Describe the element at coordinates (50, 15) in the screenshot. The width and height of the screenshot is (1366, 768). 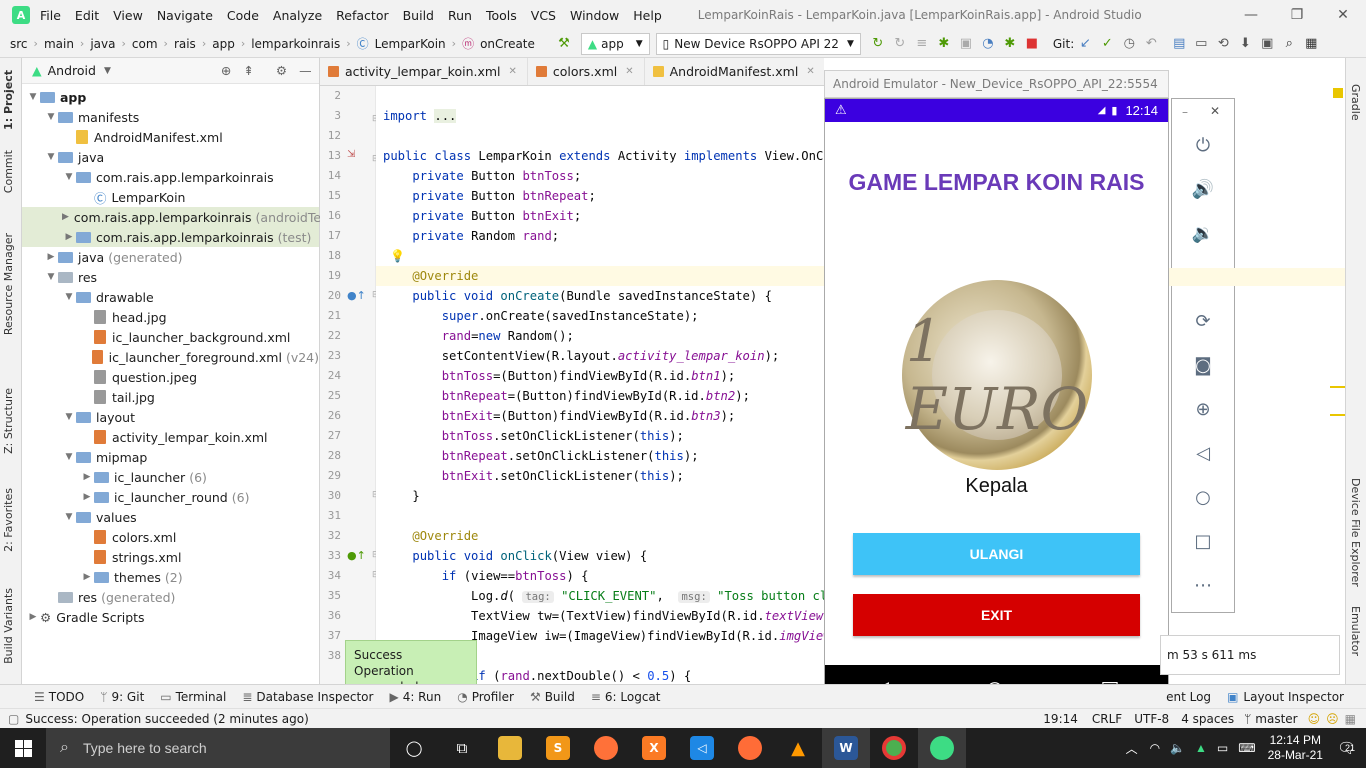
I see `menu-file: File` at that location.